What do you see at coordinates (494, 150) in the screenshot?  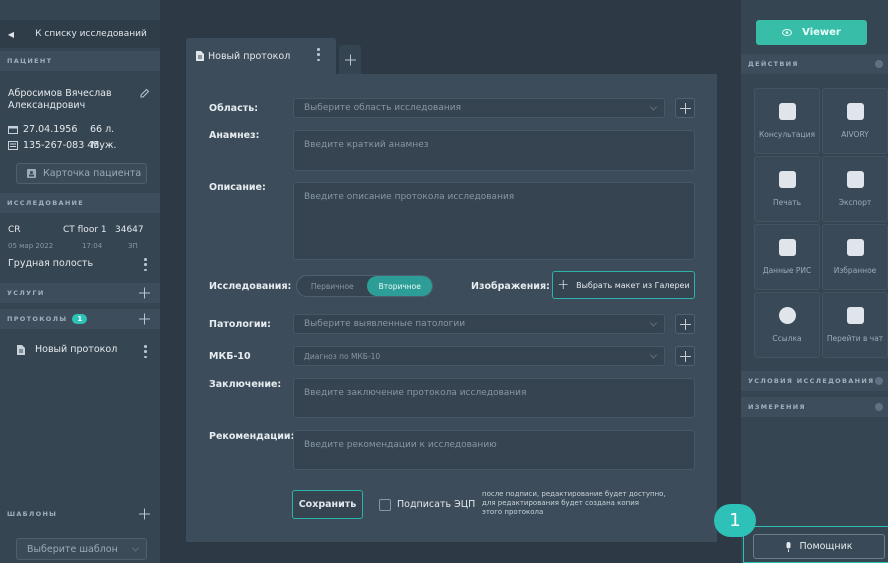 I see `anamnesis-textarea: Введите краткий анамнез` at bounding box center [494, 150].